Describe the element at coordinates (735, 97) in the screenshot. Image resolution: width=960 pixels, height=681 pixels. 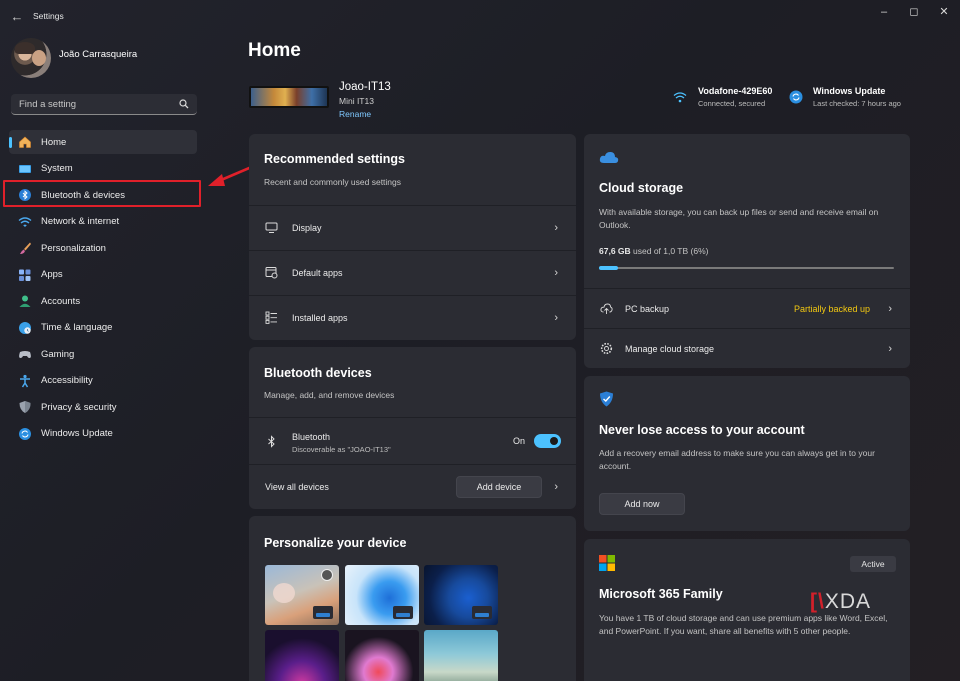
I see `network-status: Vodafone-429E60 Connected, secured` at that location.